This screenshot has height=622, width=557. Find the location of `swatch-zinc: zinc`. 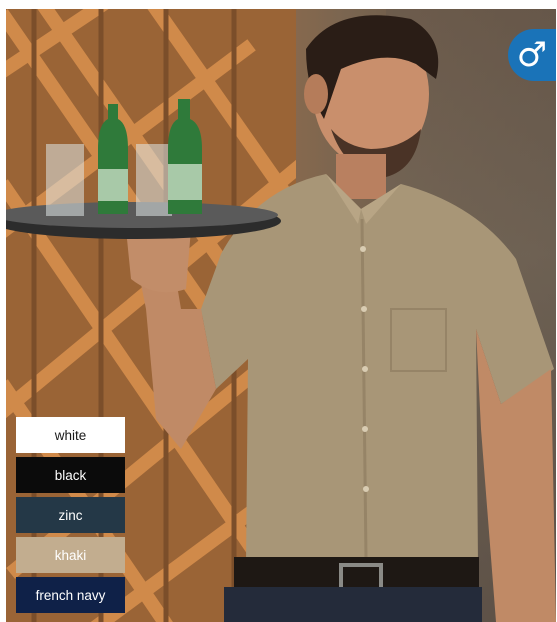

swatch-zinc: zinc is located at coordinates (70, 515).